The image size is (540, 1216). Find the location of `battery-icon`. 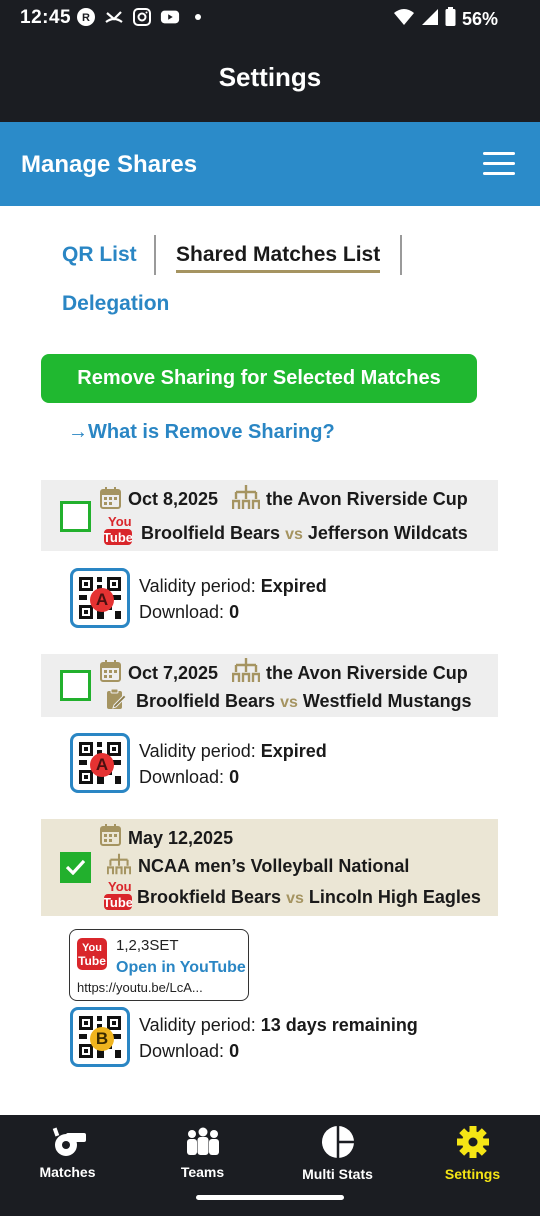

battery-icon is located at coordinates (450, 19).